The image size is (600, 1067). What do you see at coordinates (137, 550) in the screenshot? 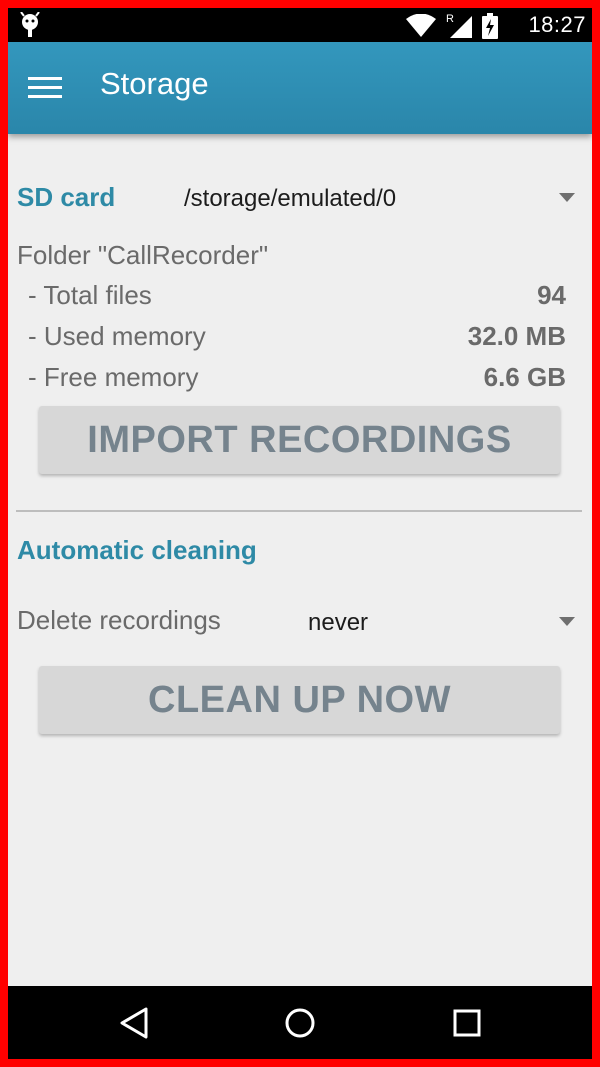
I see `automatic-cleaning-label: Automatic cleaning` at bounding box center [137, 550].